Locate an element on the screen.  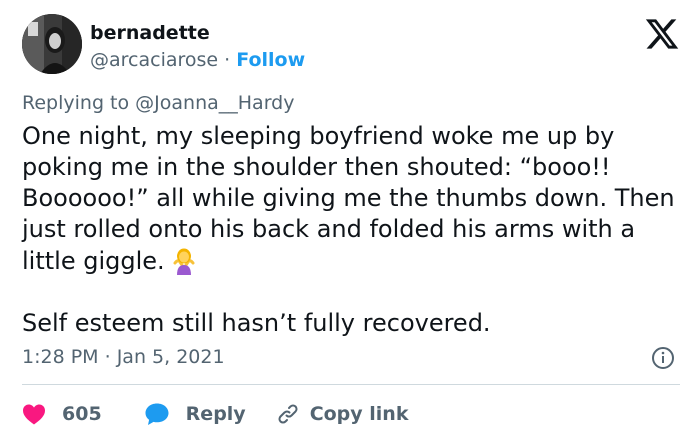
x-logo-icon is located at coordinates (662, 34).